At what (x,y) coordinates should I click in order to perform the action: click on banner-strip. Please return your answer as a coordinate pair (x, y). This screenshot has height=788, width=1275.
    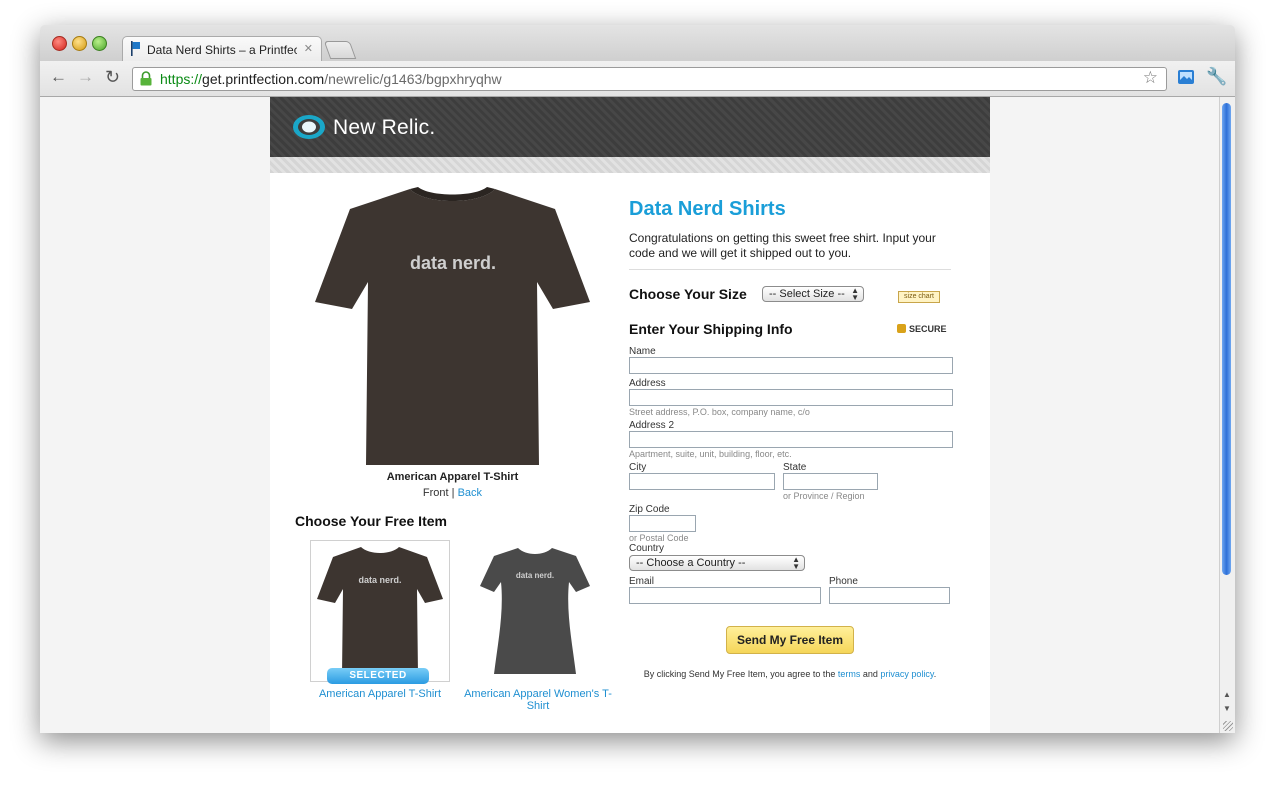
    Looking at the image, I should click on (630, 165).